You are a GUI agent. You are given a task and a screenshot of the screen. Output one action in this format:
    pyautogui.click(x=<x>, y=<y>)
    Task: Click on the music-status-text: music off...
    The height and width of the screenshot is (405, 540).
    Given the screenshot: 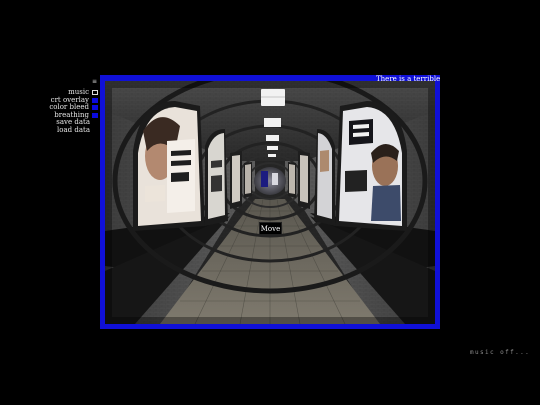 What is the action you would take?
    pyautogui.click(x=500, y=352)
    